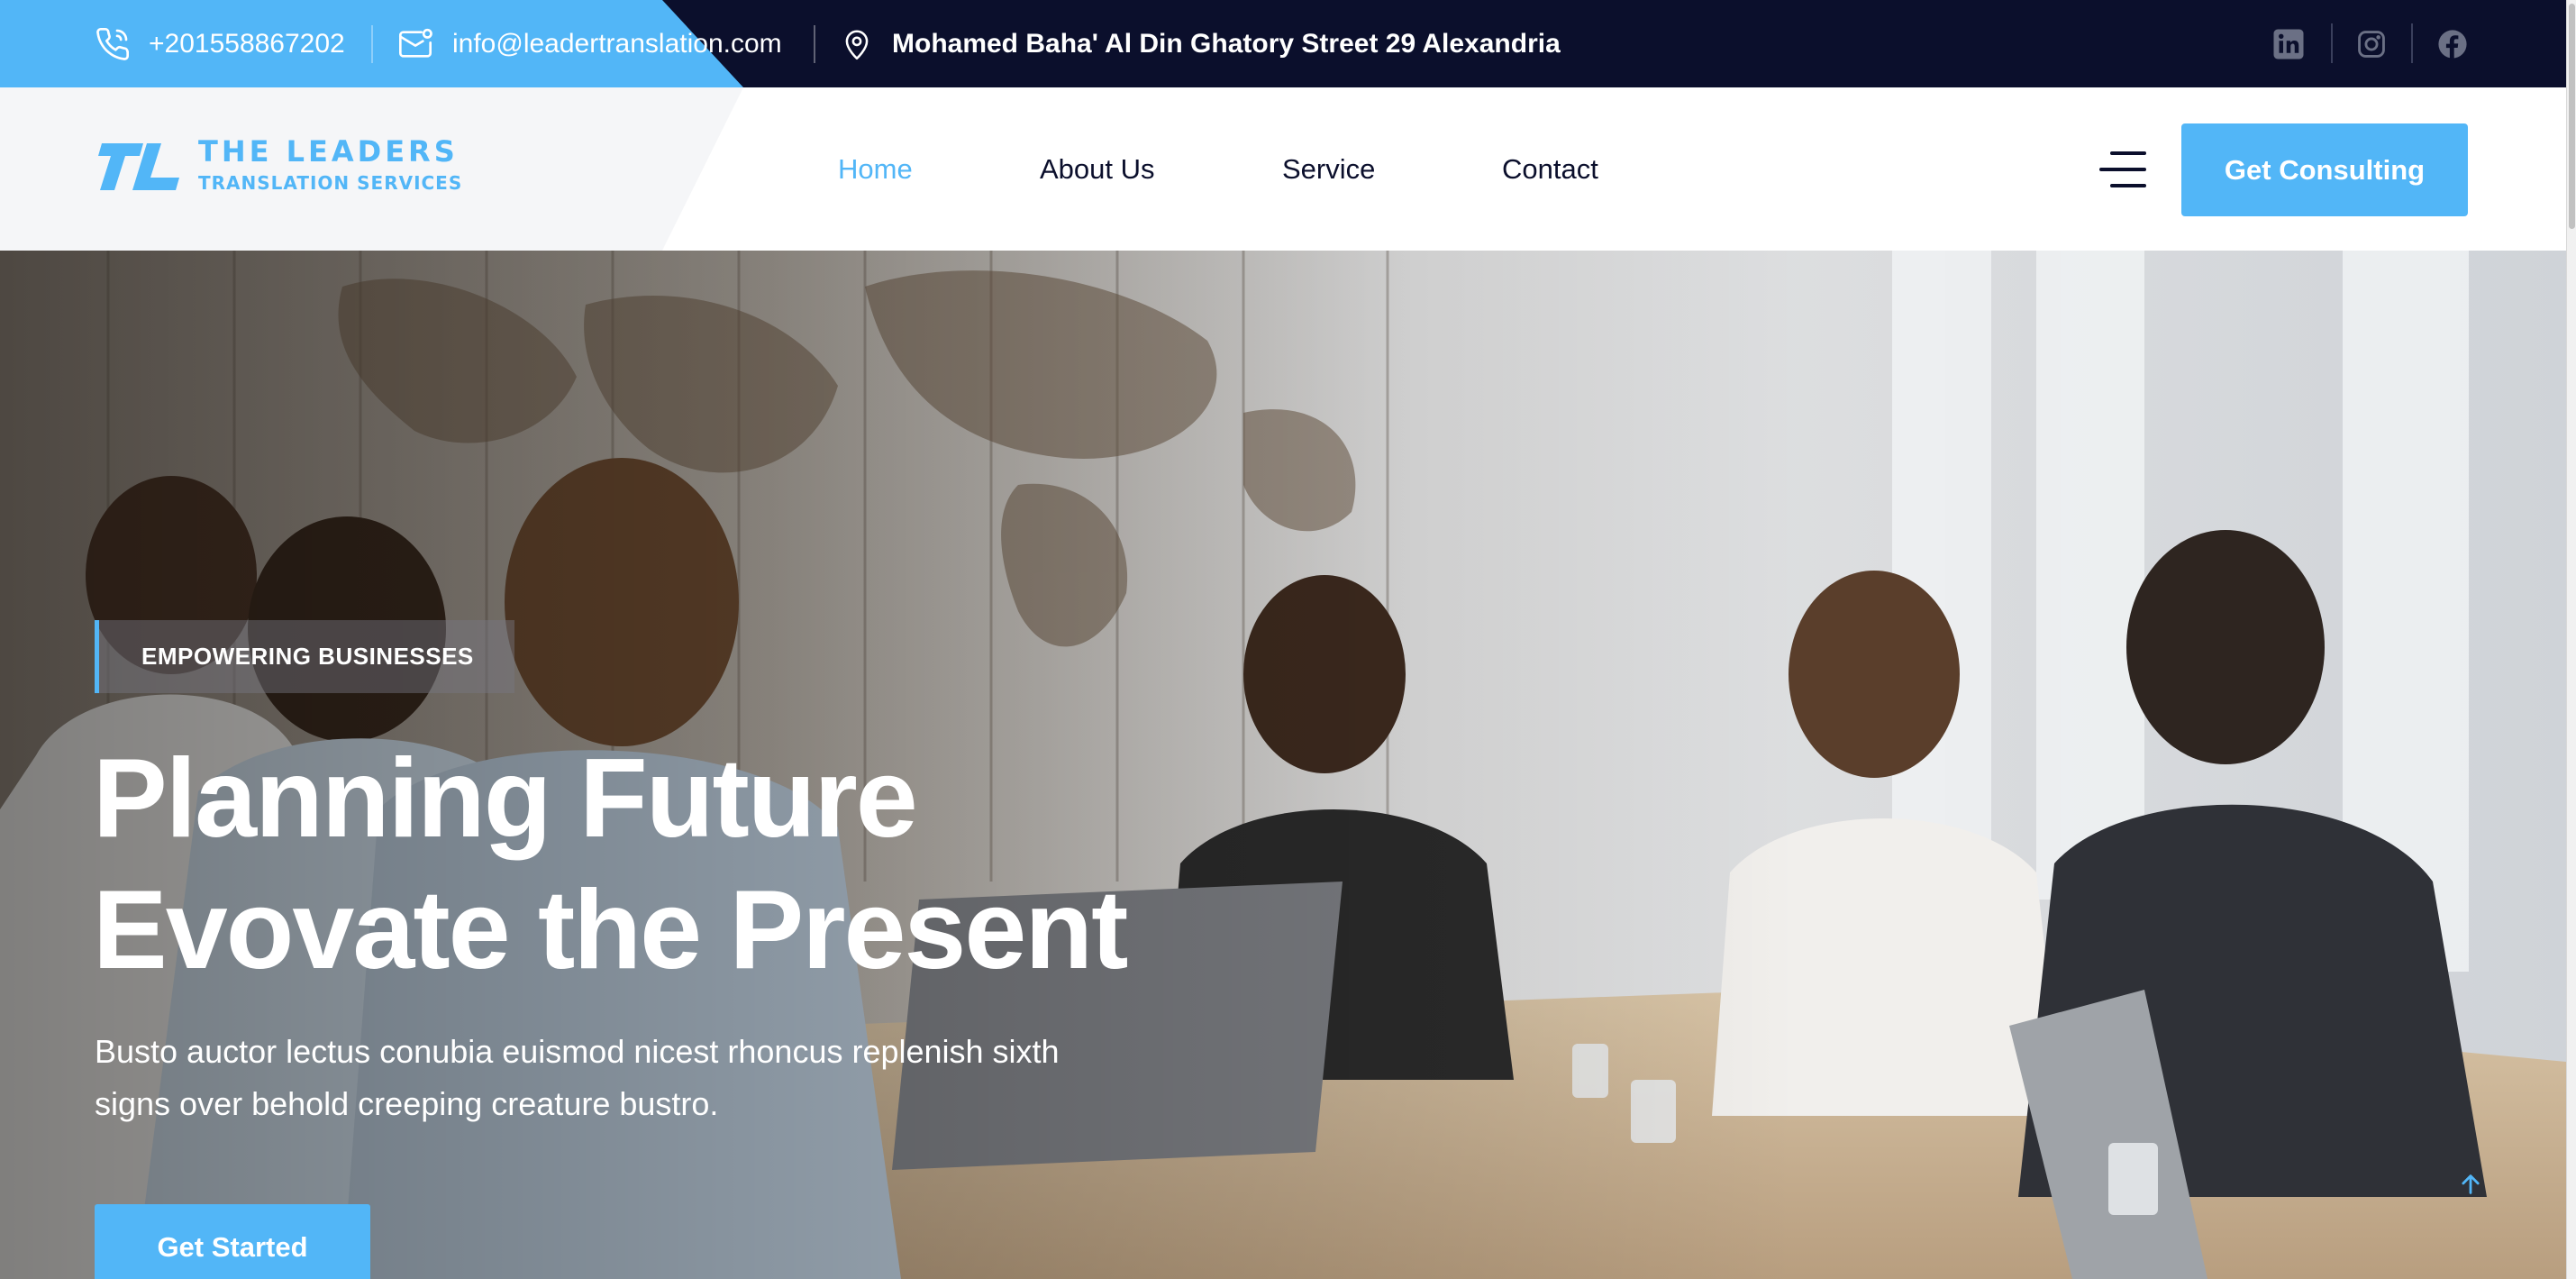  I want to click on nav-about-us: About Us, so click(1097, 169).